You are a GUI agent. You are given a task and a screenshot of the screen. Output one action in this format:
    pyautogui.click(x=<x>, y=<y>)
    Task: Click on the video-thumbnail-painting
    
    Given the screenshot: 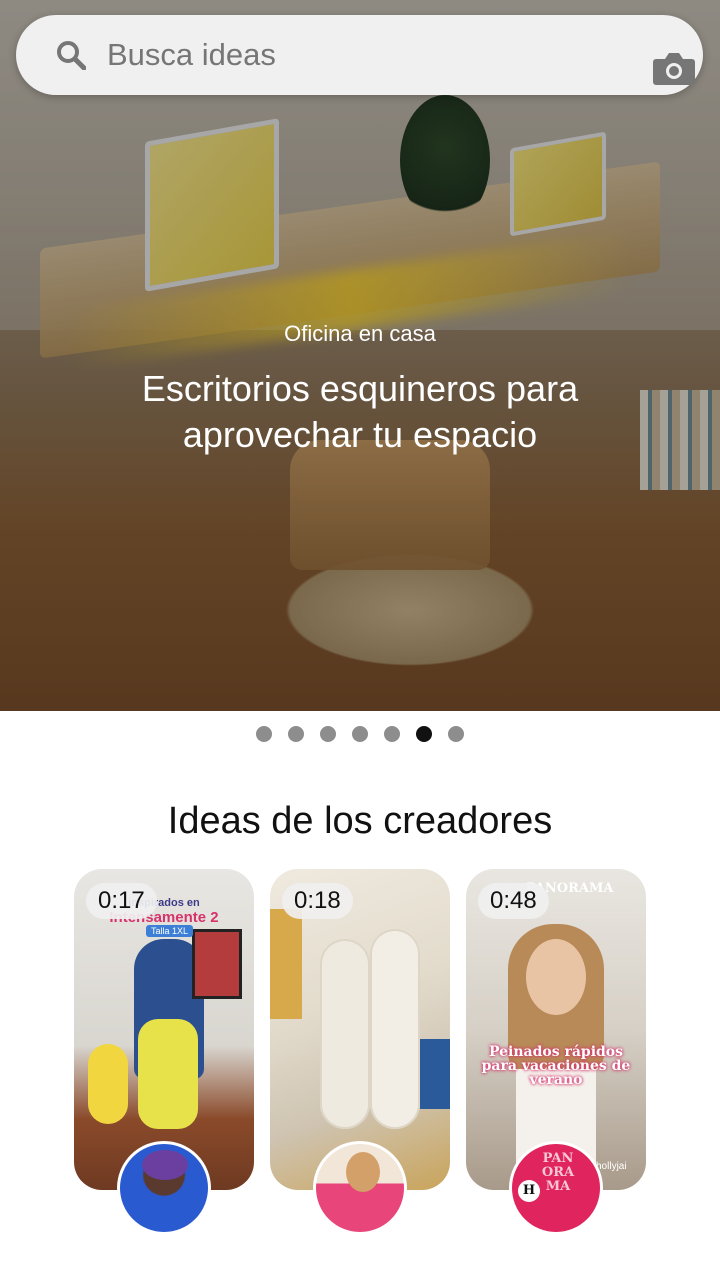 What is the action you would take?
    pyautogui.click(x=217, y=964)
    